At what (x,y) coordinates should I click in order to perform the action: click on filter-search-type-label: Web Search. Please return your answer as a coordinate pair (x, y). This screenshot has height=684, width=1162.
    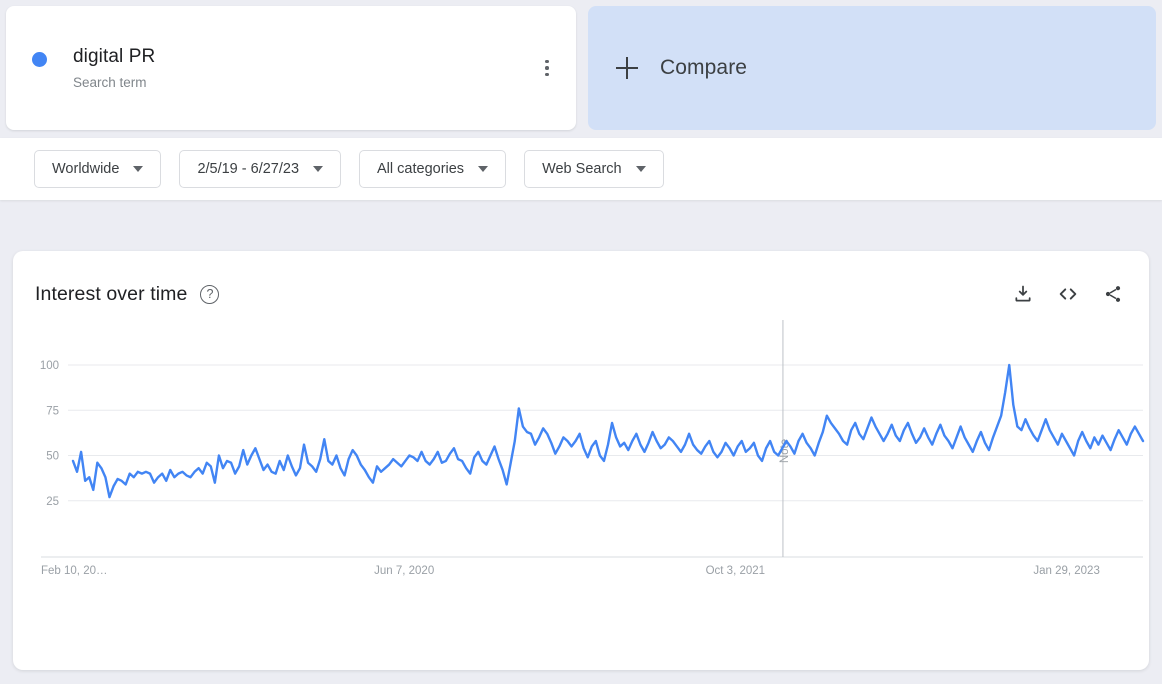
    Looking at the image, I should click on (582, 169).